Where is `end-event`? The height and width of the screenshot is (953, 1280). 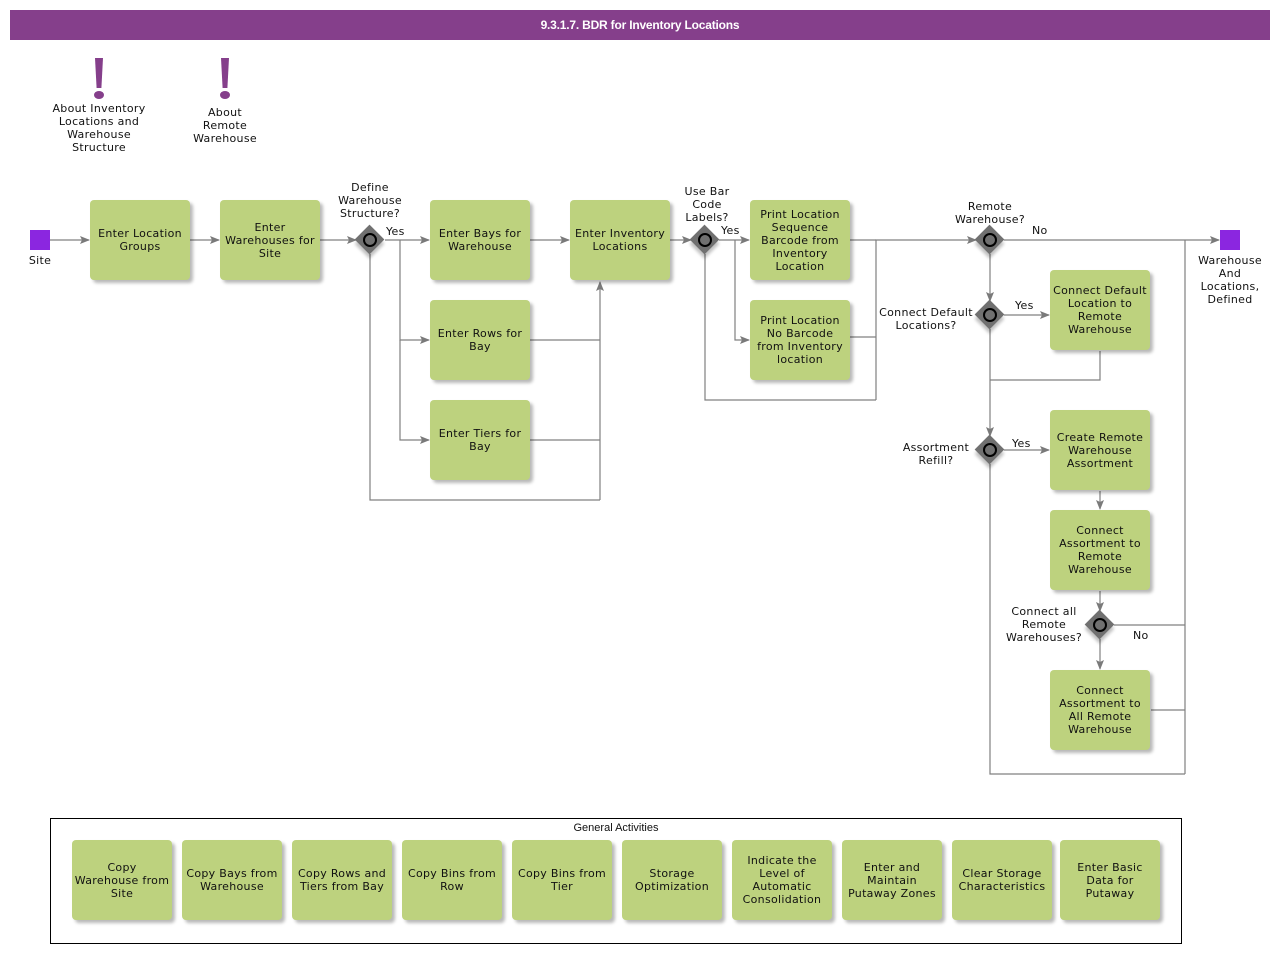
end-event is located at coordinates (1230, 240).